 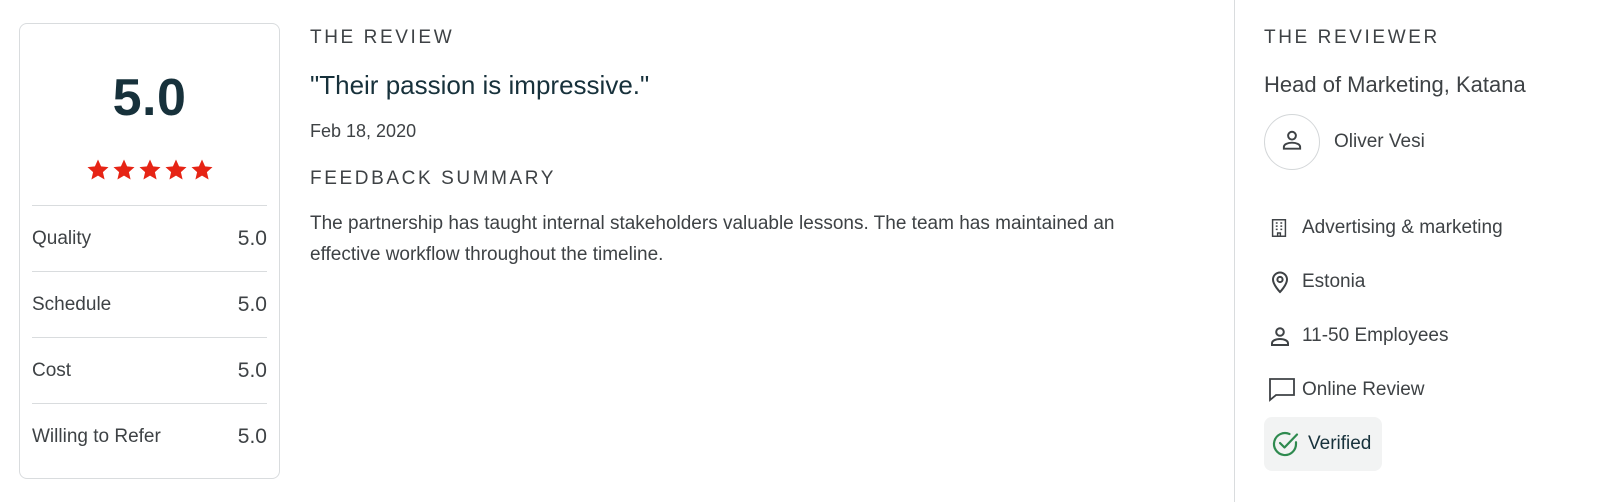 I want to click on avatar, so click(x=1292, y=142).